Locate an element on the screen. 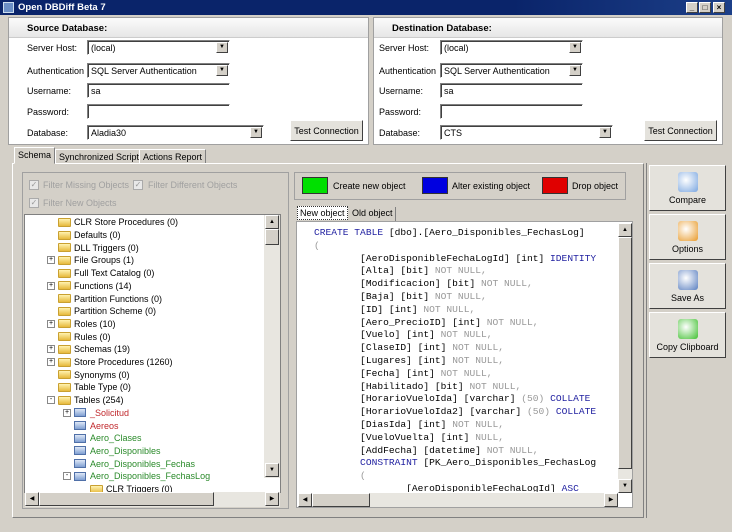 This screenshot has height=532, width=732. code-vertical-scrollbar: ▲ ▼ is located at coordinates (625, 358).